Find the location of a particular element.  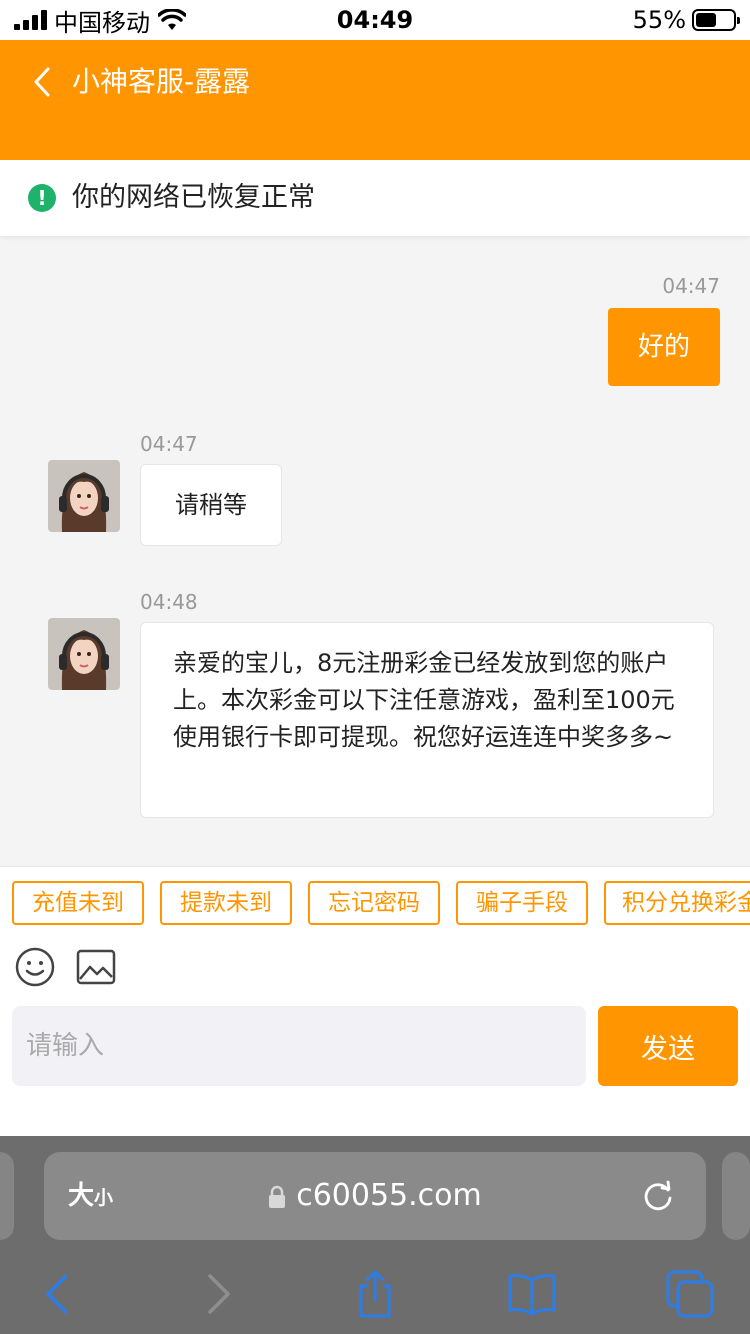

notice-text: 你的网络已恢复正常 is located at coordinates (193, 197).